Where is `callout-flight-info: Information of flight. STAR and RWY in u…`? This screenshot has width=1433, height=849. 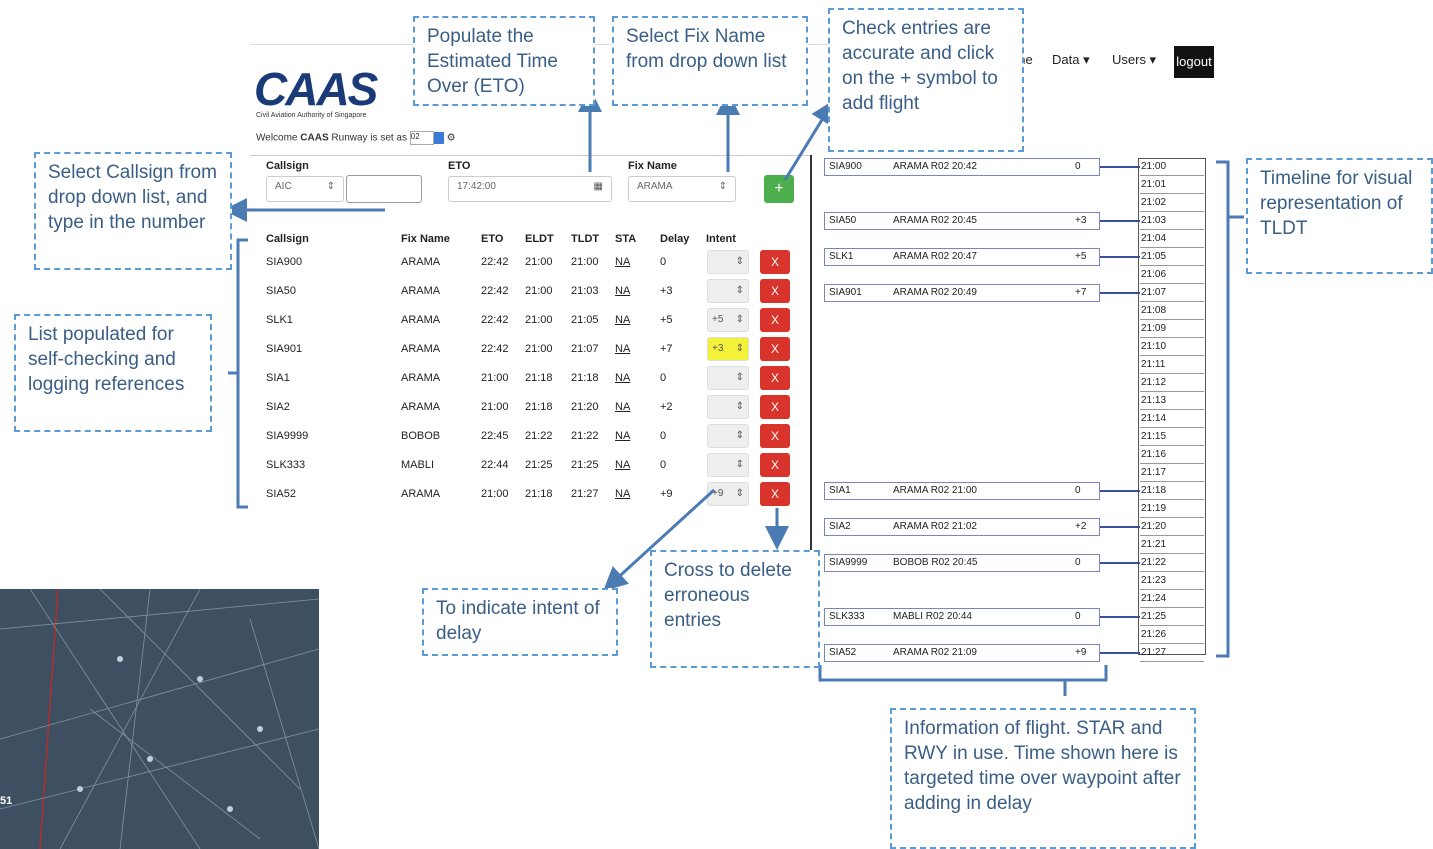 callout-flight-info: Information of flight. STAR and RWY in u… is located at coordinates (1043, 778).